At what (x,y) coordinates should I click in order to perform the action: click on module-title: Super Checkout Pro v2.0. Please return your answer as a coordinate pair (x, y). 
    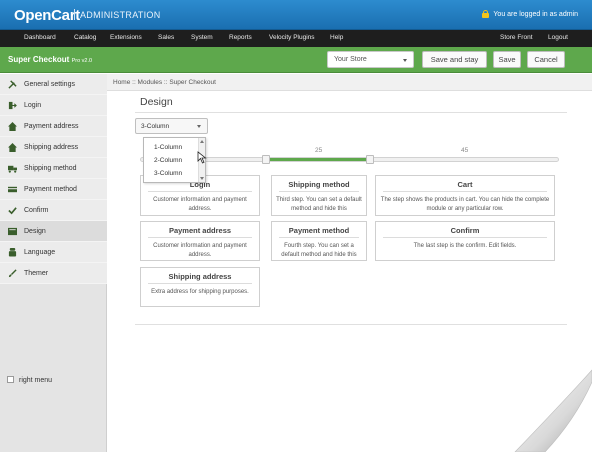
    Looking at the image, I should click on (50, 59).